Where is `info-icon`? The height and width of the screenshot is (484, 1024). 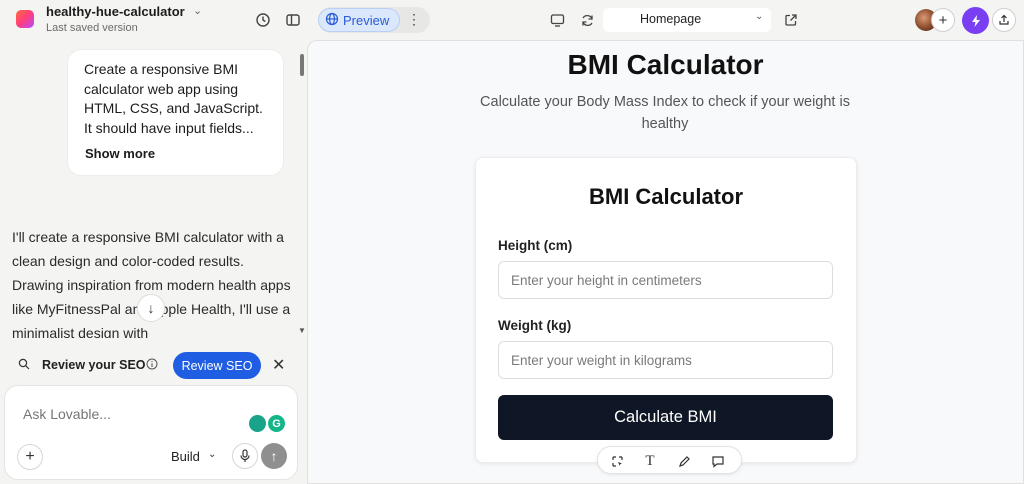 info-icon is located at coordinates (152, 366).